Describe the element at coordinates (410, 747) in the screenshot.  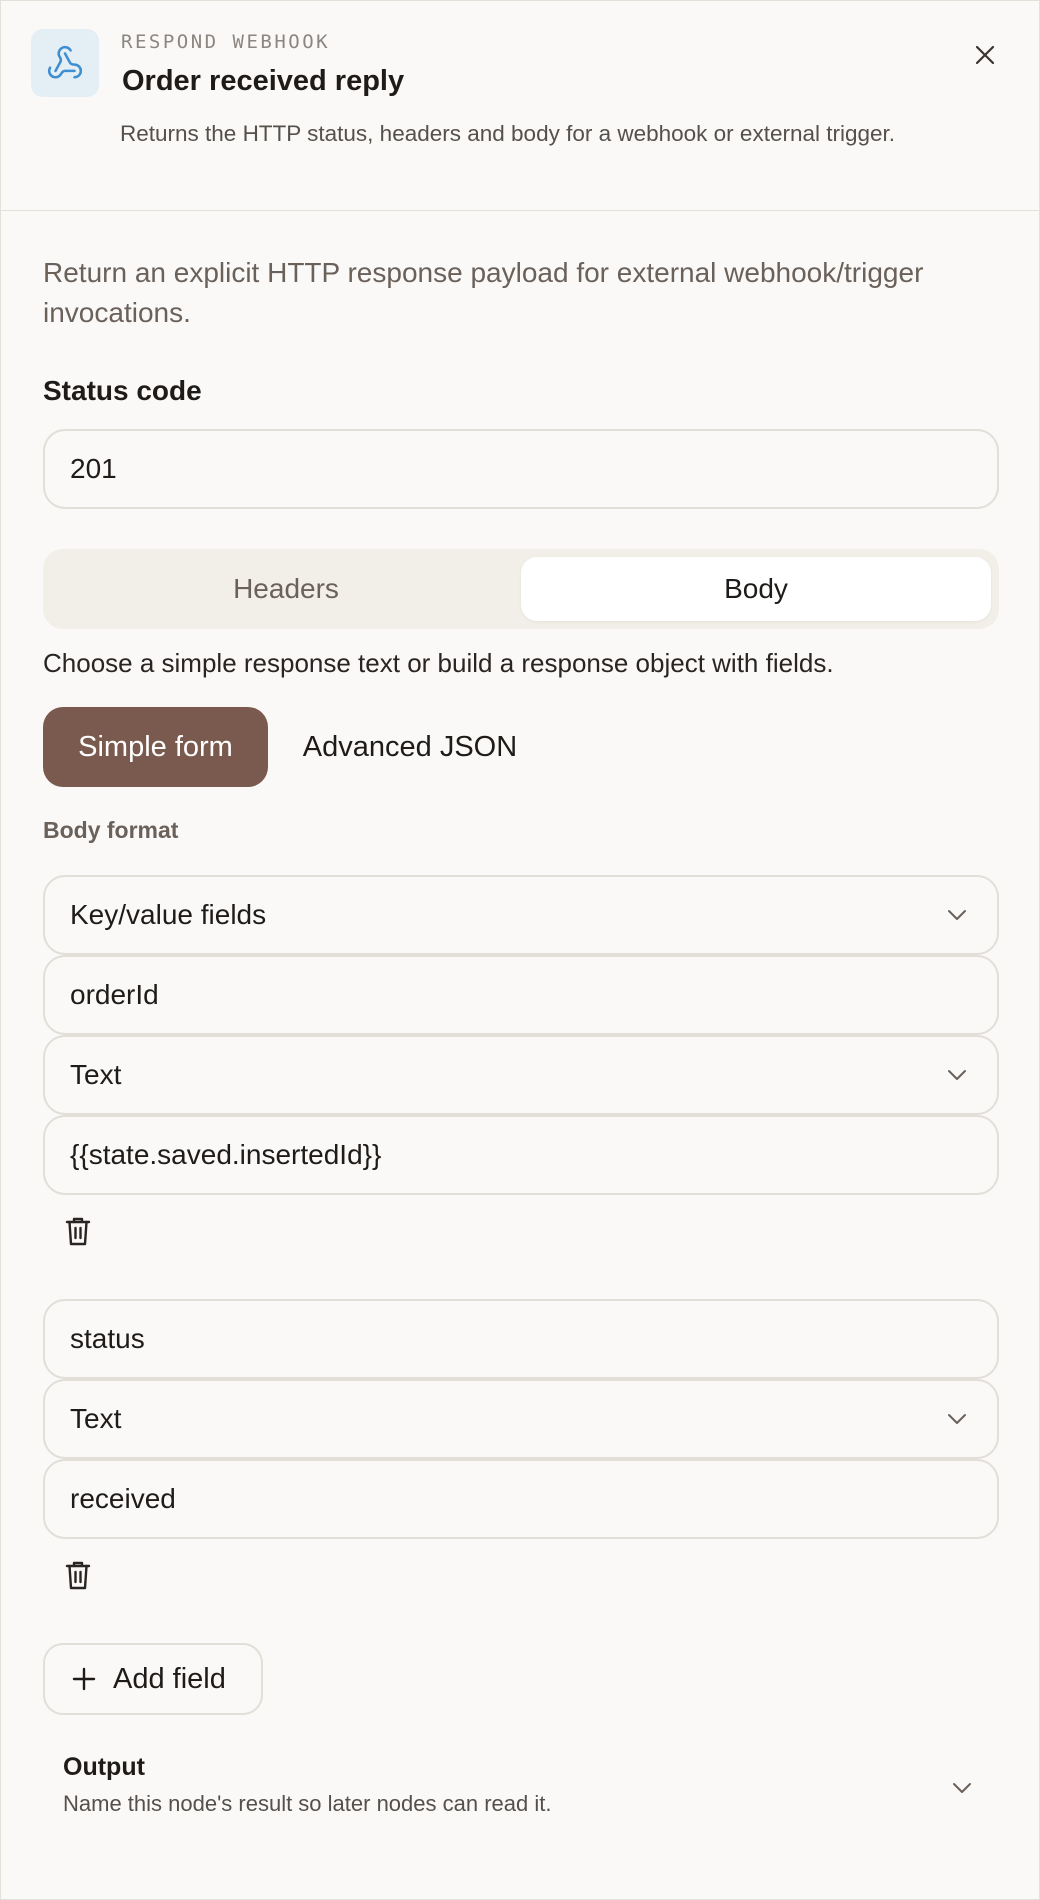
I see `advanced-json-button: Advanced JSON` at that location.